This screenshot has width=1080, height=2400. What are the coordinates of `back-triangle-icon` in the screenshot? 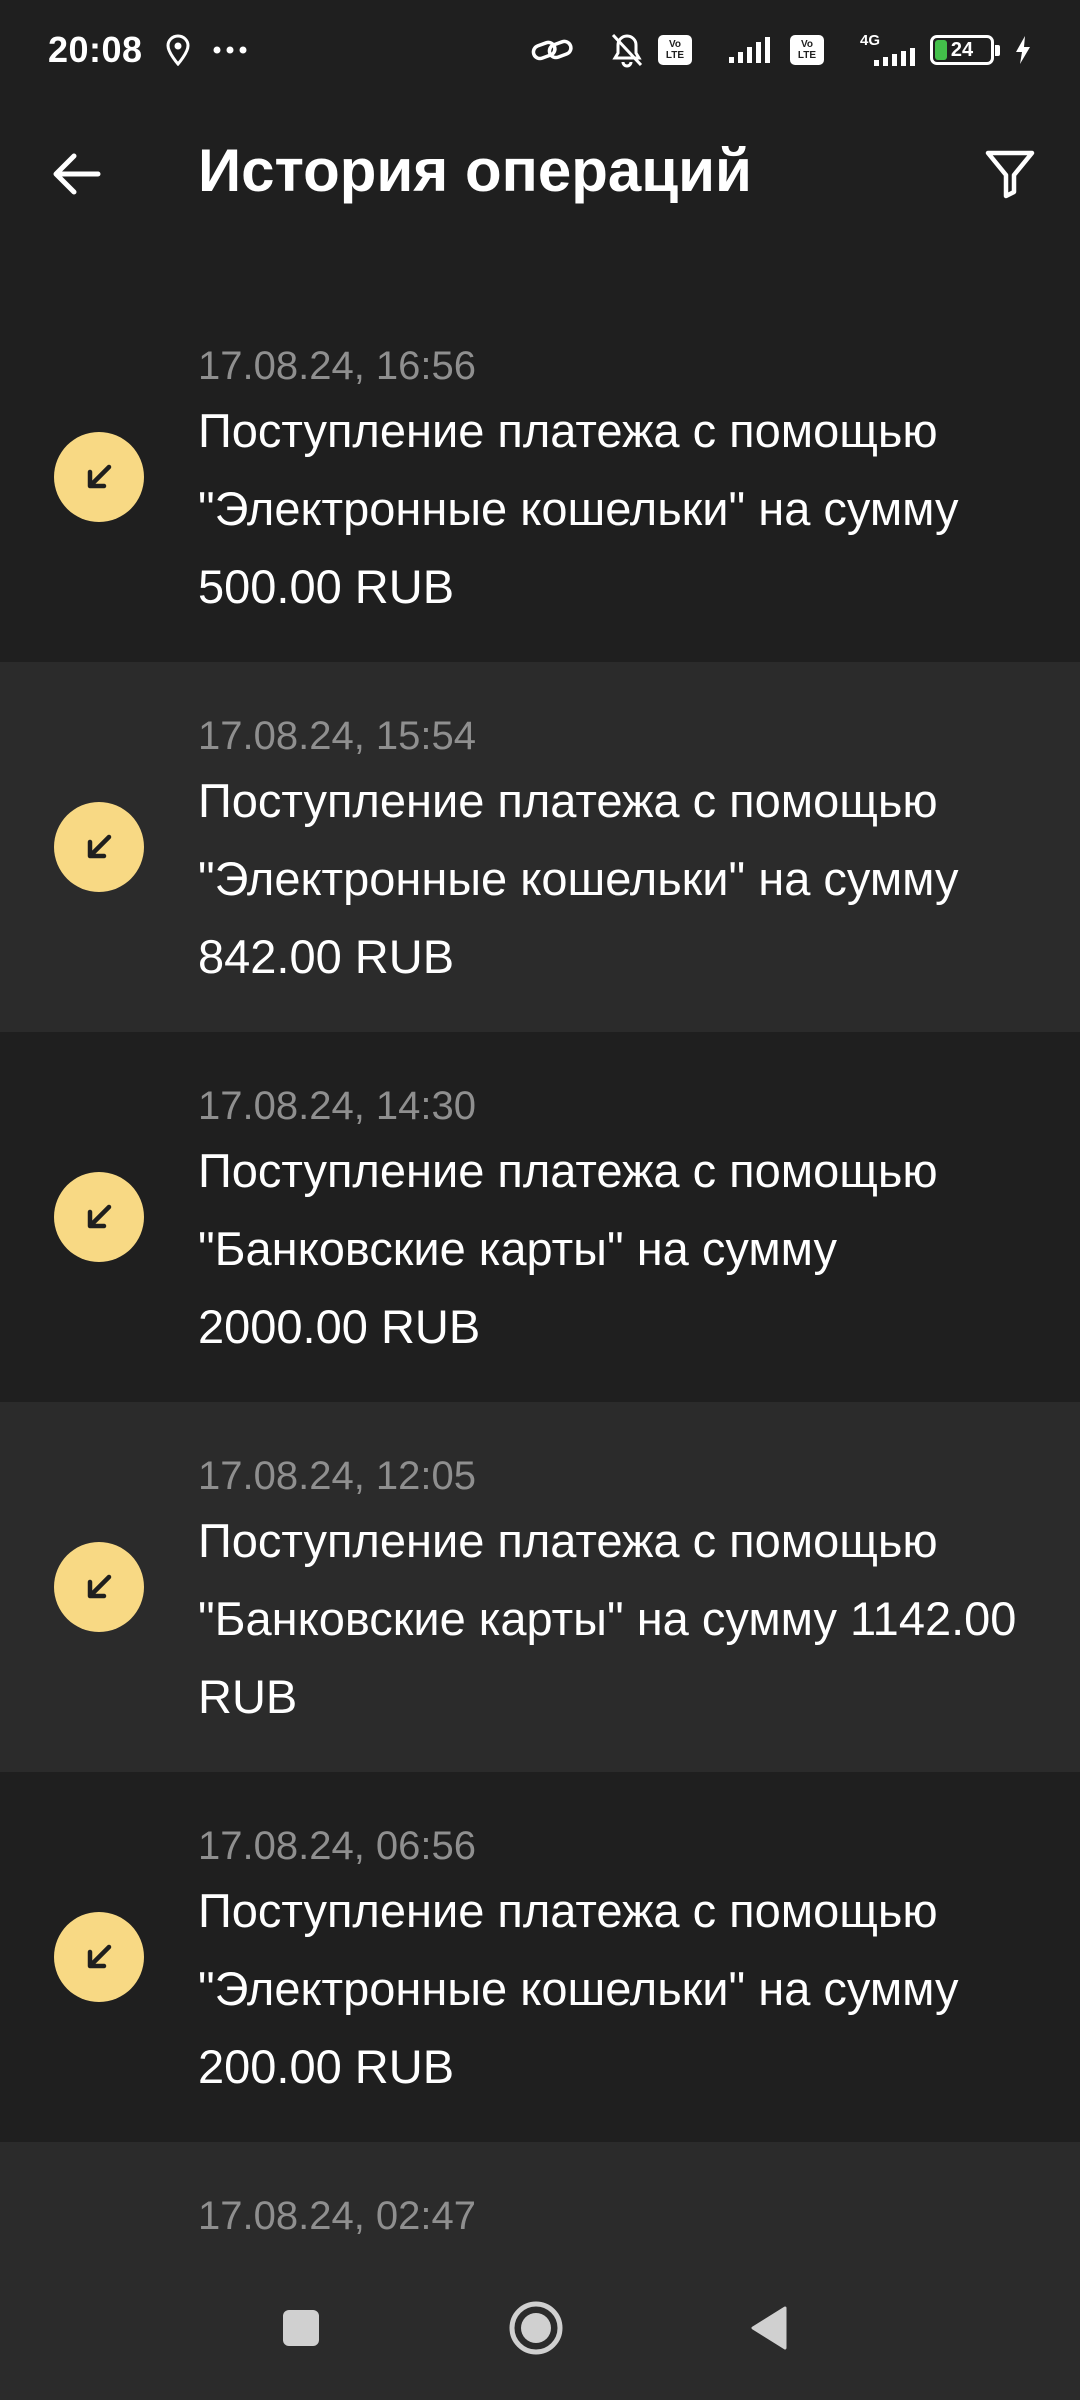 It's located at (769, 2330).